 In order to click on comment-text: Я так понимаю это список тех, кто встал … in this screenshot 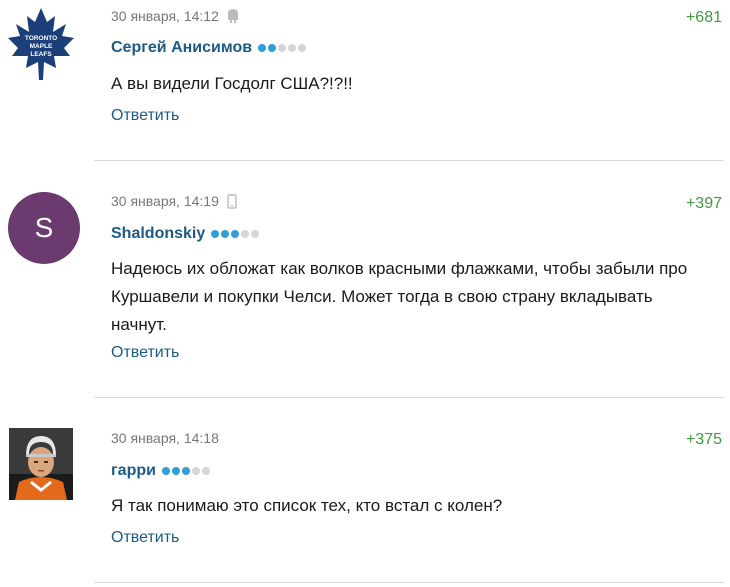, I will do `click(307, 505)`.